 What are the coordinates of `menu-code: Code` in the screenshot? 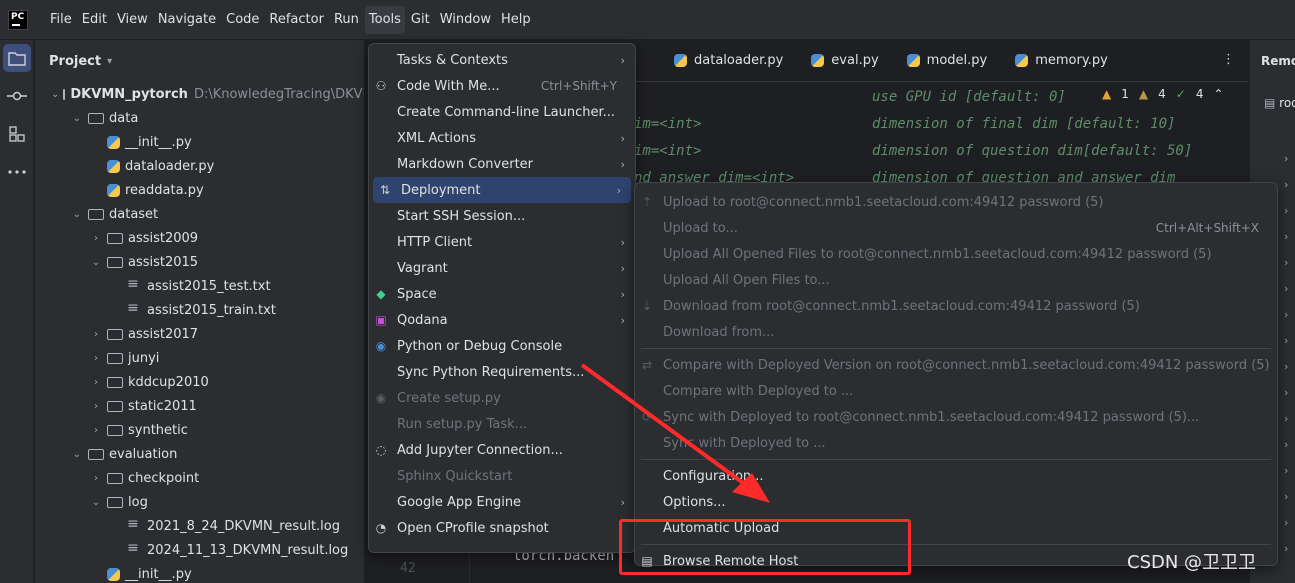 It's located at (242, 20).